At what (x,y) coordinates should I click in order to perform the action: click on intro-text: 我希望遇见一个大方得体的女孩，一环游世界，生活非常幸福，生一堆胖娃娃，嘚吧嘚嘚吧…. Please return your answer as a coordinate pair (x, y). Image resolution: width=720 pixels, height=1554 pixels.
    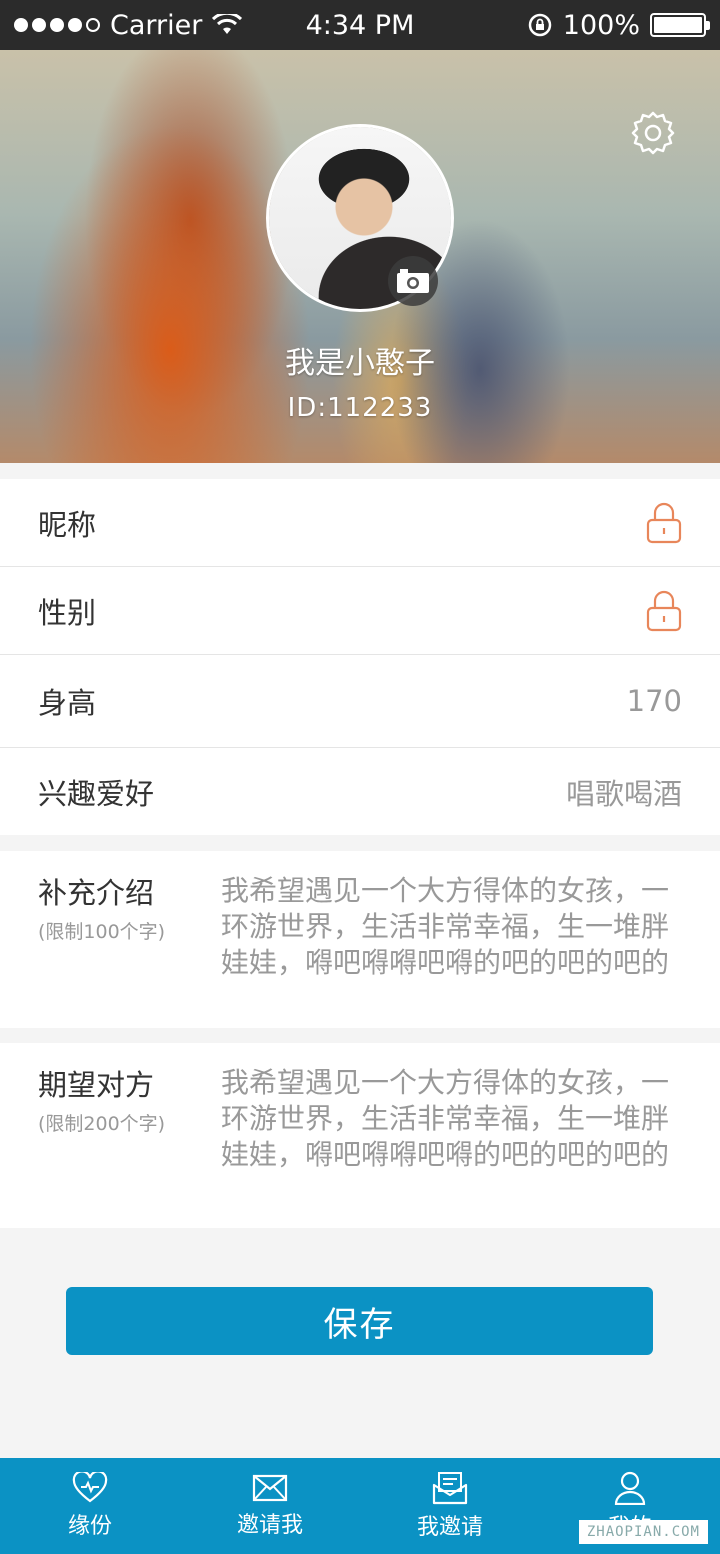
    Looking at the image, I should click on (453, 927).